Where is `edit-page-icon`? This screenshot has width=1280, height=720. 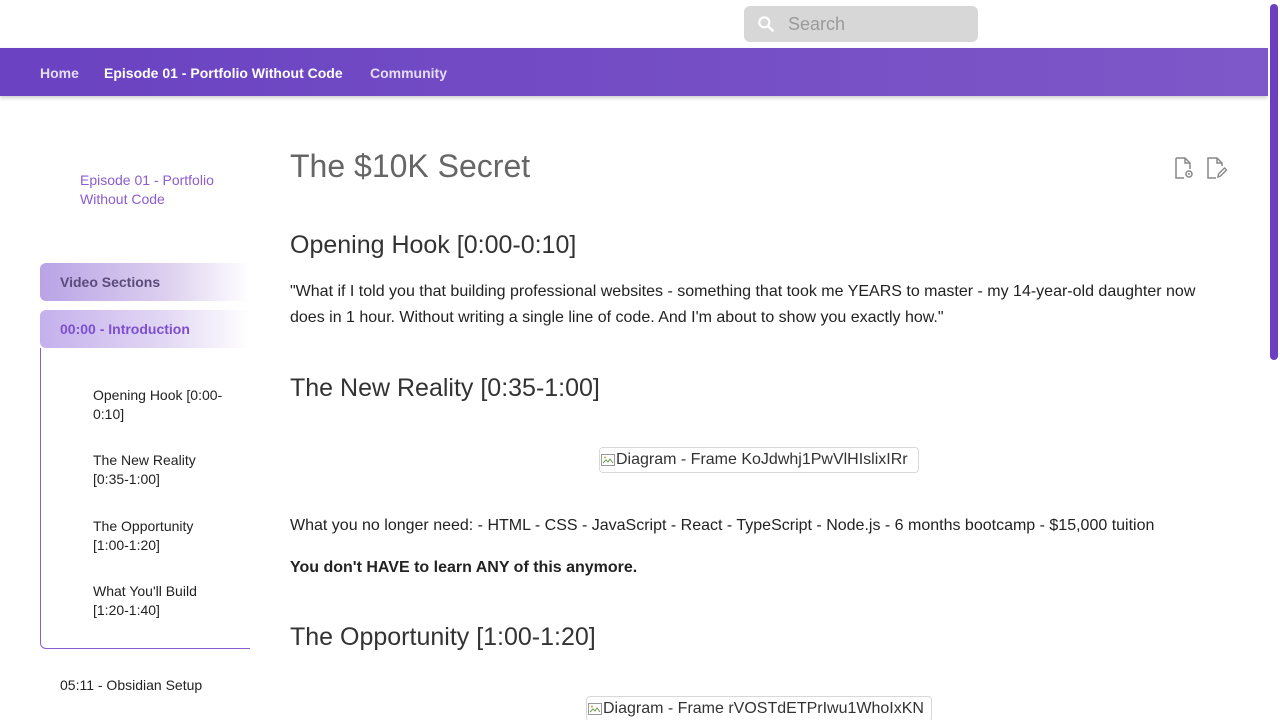
edit-page-icon is located at coordinates (1216, 168).